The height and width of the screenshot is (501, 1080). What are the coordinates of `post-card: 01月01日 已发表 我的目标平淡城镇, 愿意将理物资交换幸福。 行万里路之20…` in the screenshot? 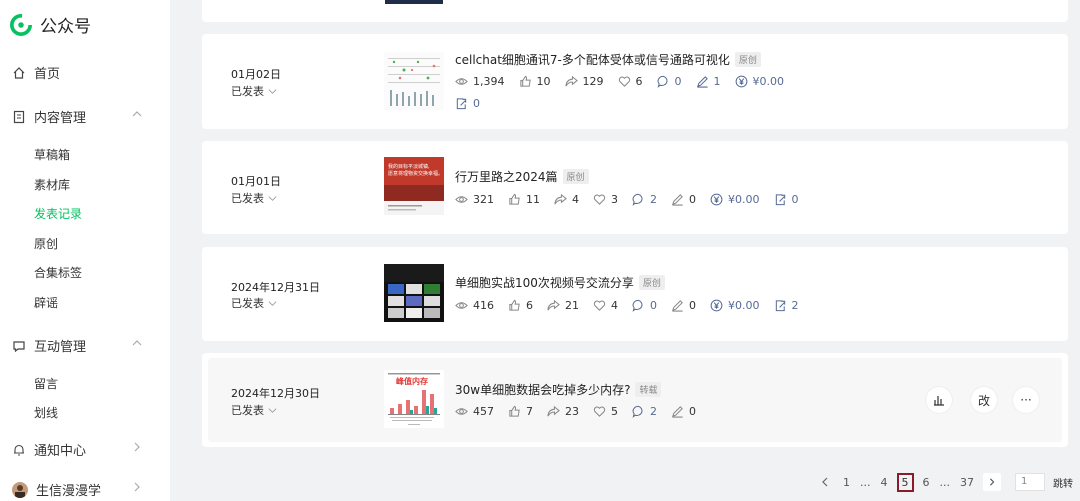 It's located at (635, 187).